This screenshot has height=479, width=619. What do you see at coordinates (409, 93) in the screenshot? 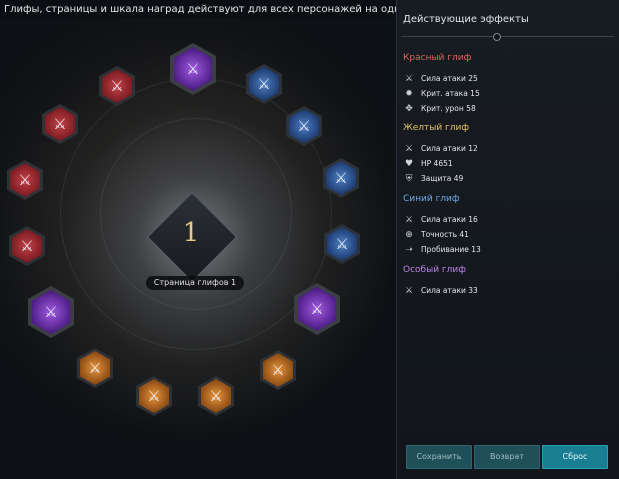
I see `crit-burst-icon: ✸` at bounding box center [409, 93].